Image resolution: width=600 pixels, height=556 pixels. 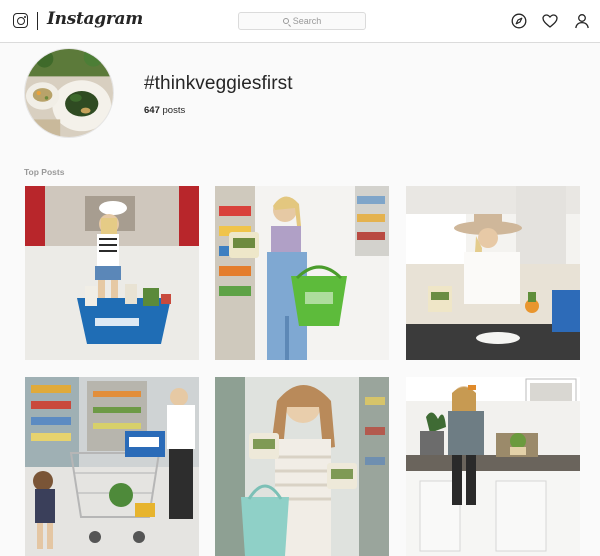 I want to click on search-placeholder: Search, so click(x=307, y=21).